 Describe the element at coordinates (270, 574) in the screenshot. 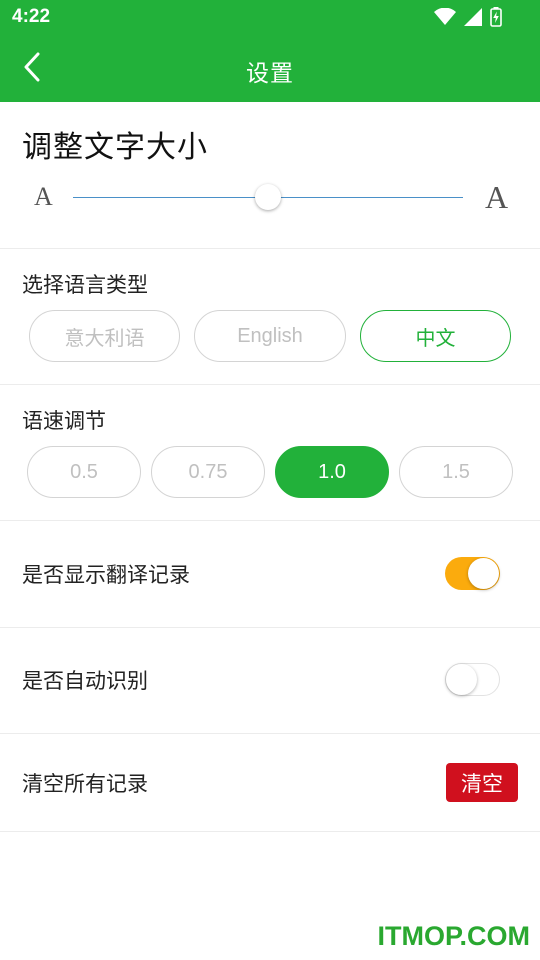

I see `show-history-row: 是否显示翻译记录` at that location.